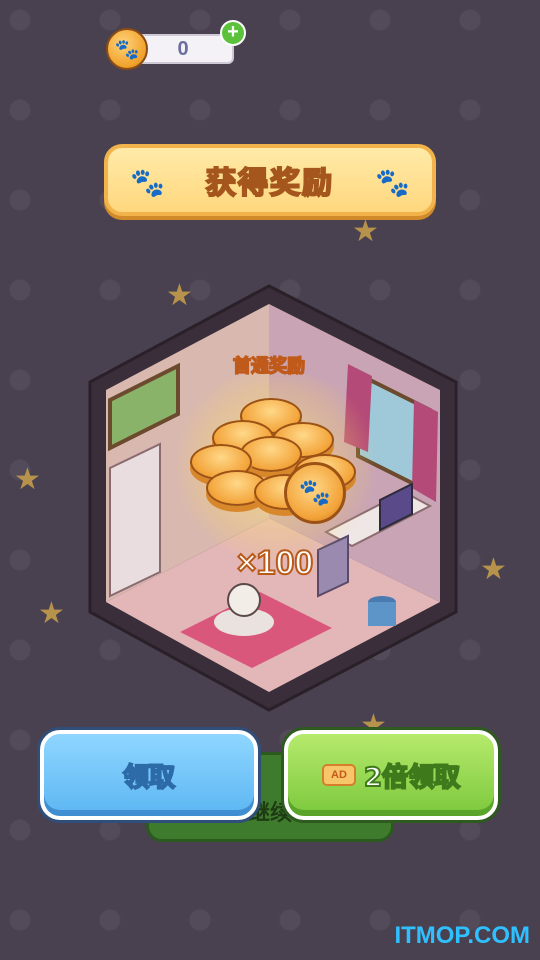  What do you see at coordinates (412, 778) in the screenshot?
I see `double-claim-label: 2倍领取` at bounding box center [412, 778].